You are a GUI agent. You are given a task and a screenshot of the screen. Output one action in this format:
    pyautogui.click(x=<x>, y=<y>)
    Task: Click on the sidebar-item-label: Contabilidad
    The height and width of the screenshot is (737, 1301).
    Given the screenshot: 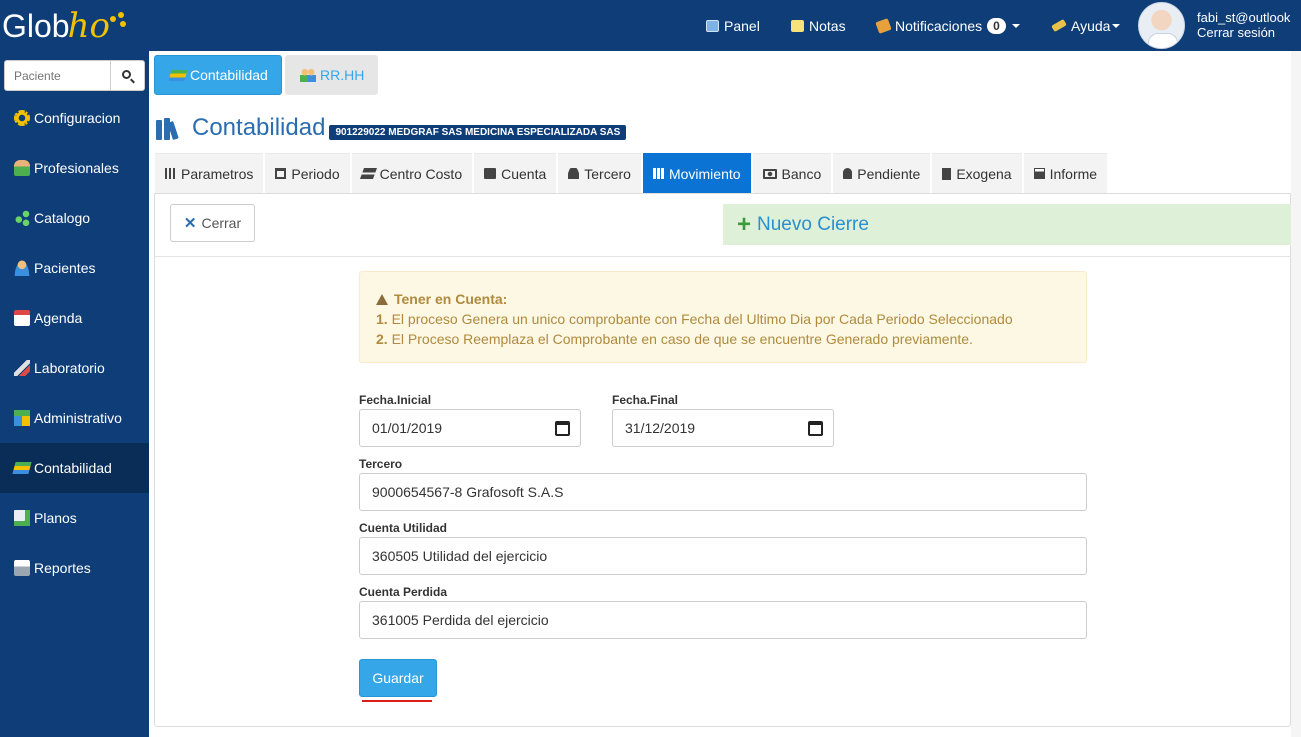 What is the action you would take?
    pyautogui.click(x=73, y=468)
    